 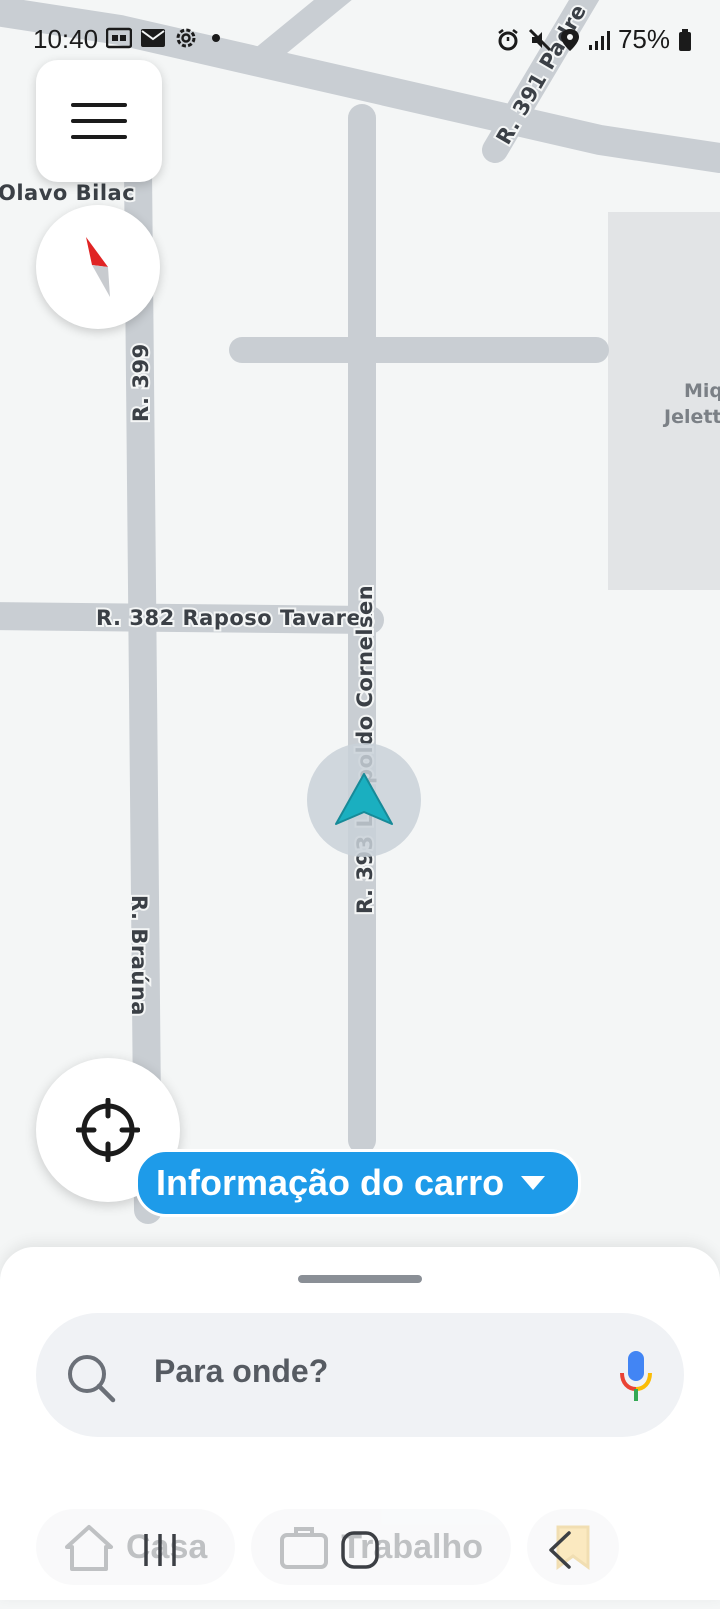 I want to click on street-label-olavo-bilac: Olavo Bilac, so click(x=67, y=193).